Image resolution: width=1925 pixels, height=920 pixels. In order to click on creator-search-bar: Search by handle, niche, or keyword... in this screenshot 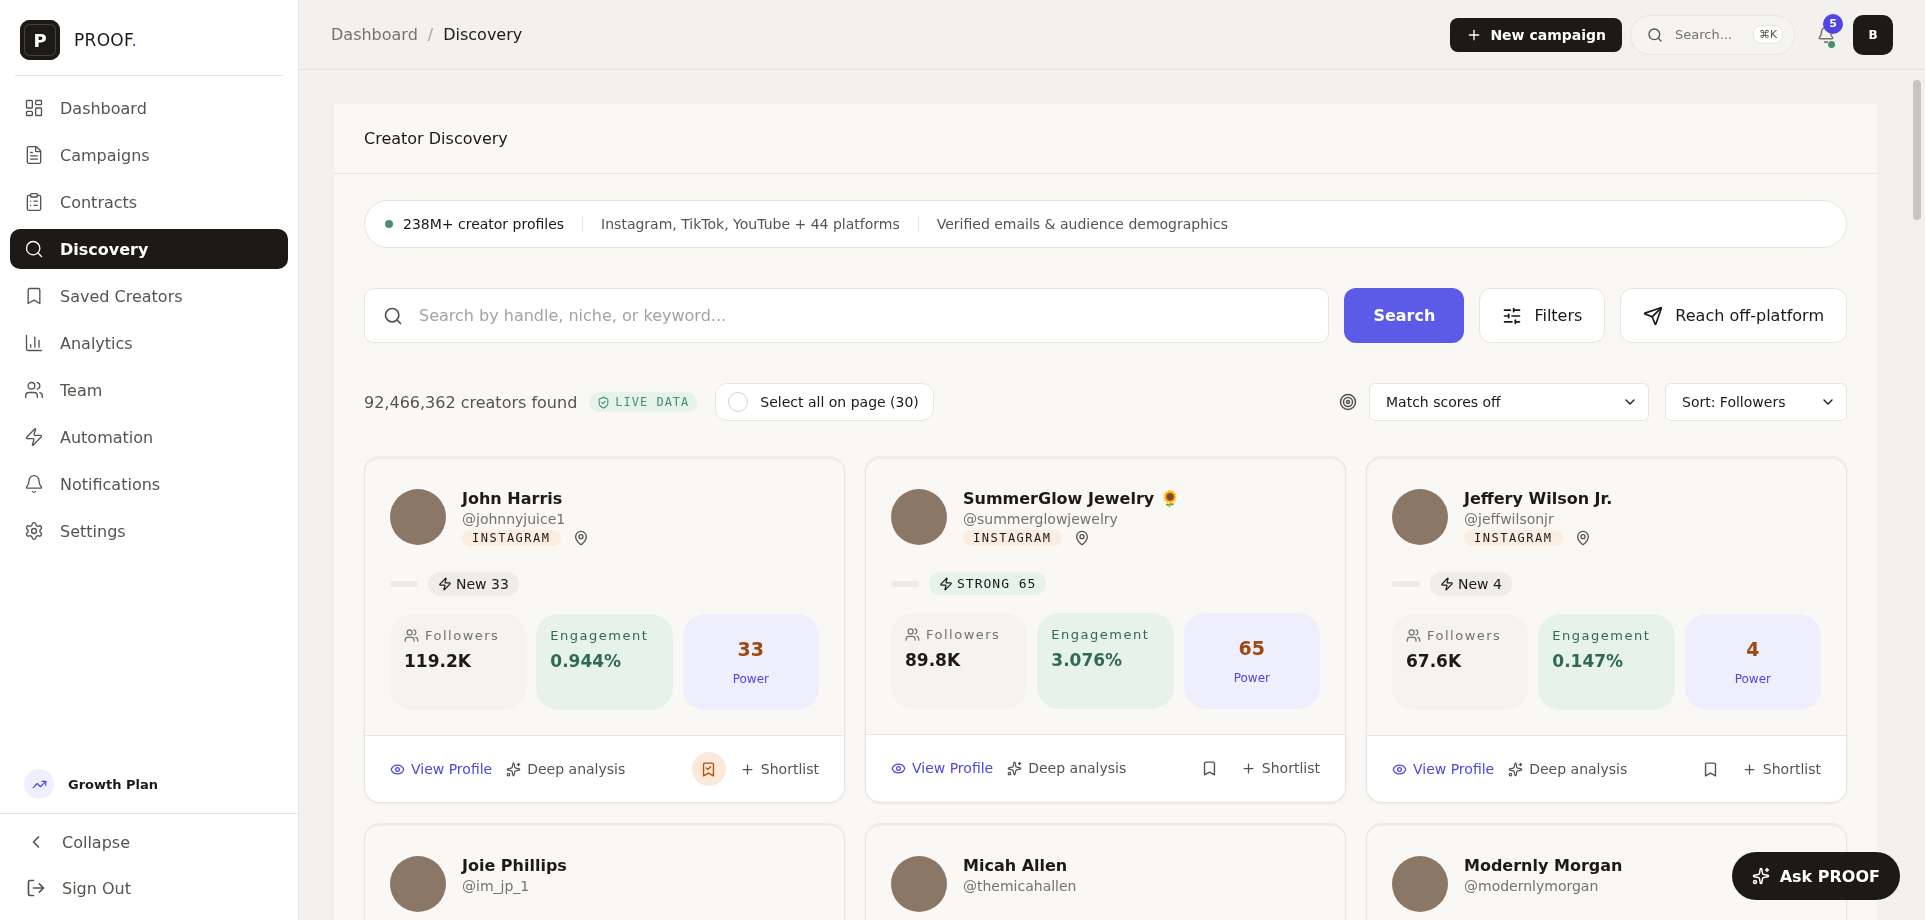, I will do `click(847, 315)`.